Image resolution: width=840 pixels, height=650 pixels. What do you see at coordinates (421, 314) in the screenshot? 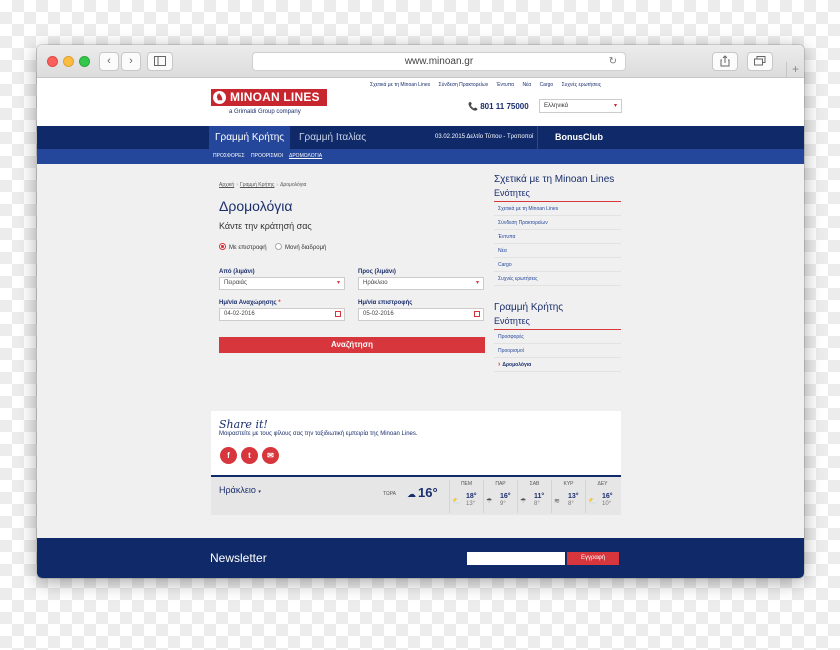
I see `return-date-field: 05-02-2016` at bounding box center [421, 314].